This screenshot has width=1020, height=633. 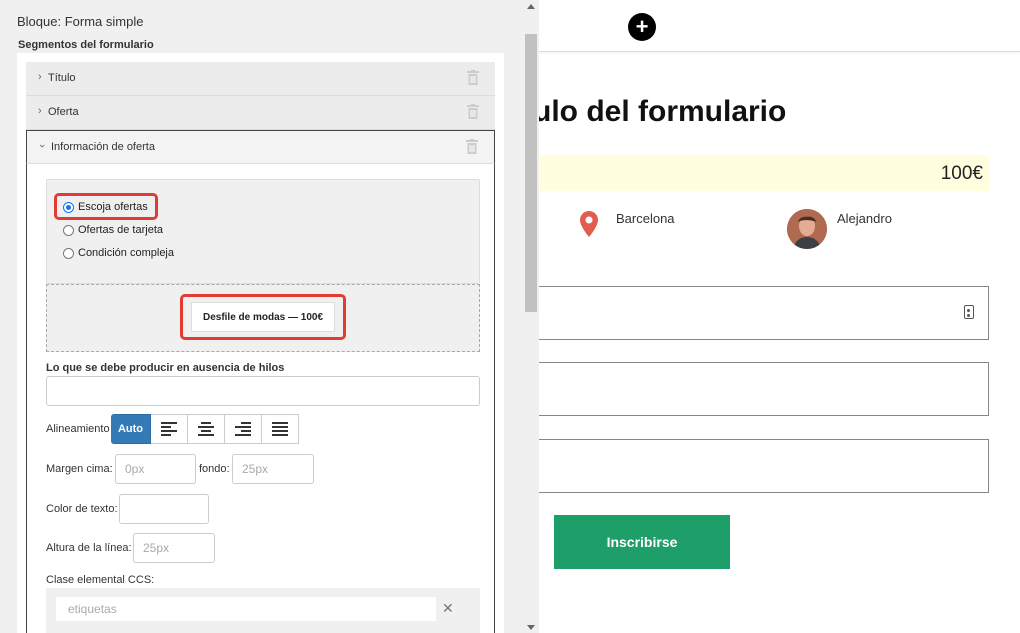 I want to click on submit-button: Inscribirse, so click(x=642, y=542).